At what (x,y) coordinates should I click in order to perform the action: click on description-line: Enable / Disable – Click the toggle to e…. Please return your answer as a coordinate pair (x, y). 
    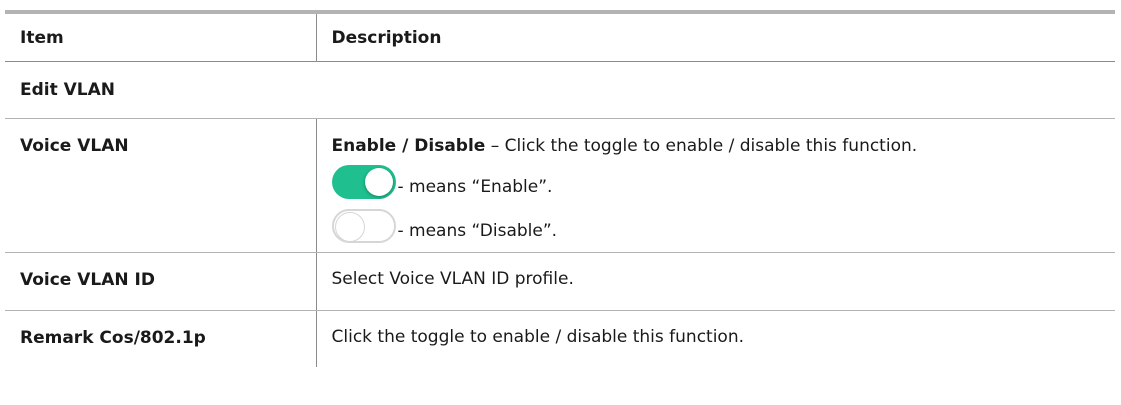
    Looking at the image, I should click on (724, 146).